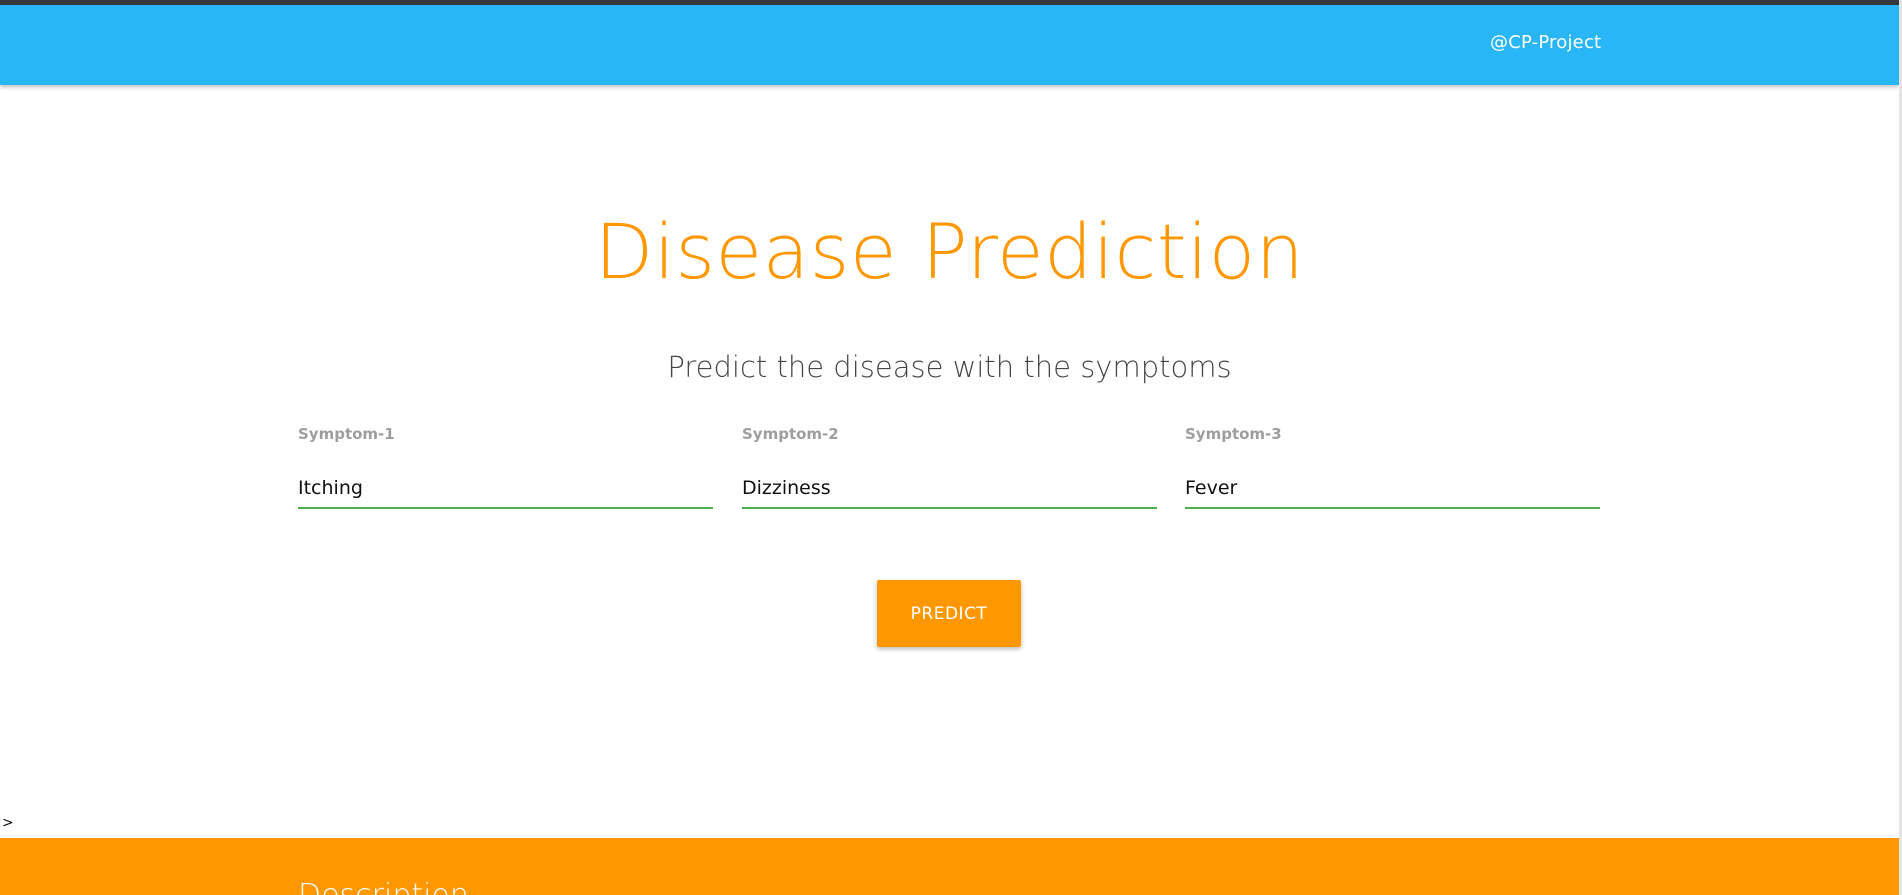 This screenshot has width=1902, height=895. I want to click on predict-button: PREDICT, so click(949, 613).